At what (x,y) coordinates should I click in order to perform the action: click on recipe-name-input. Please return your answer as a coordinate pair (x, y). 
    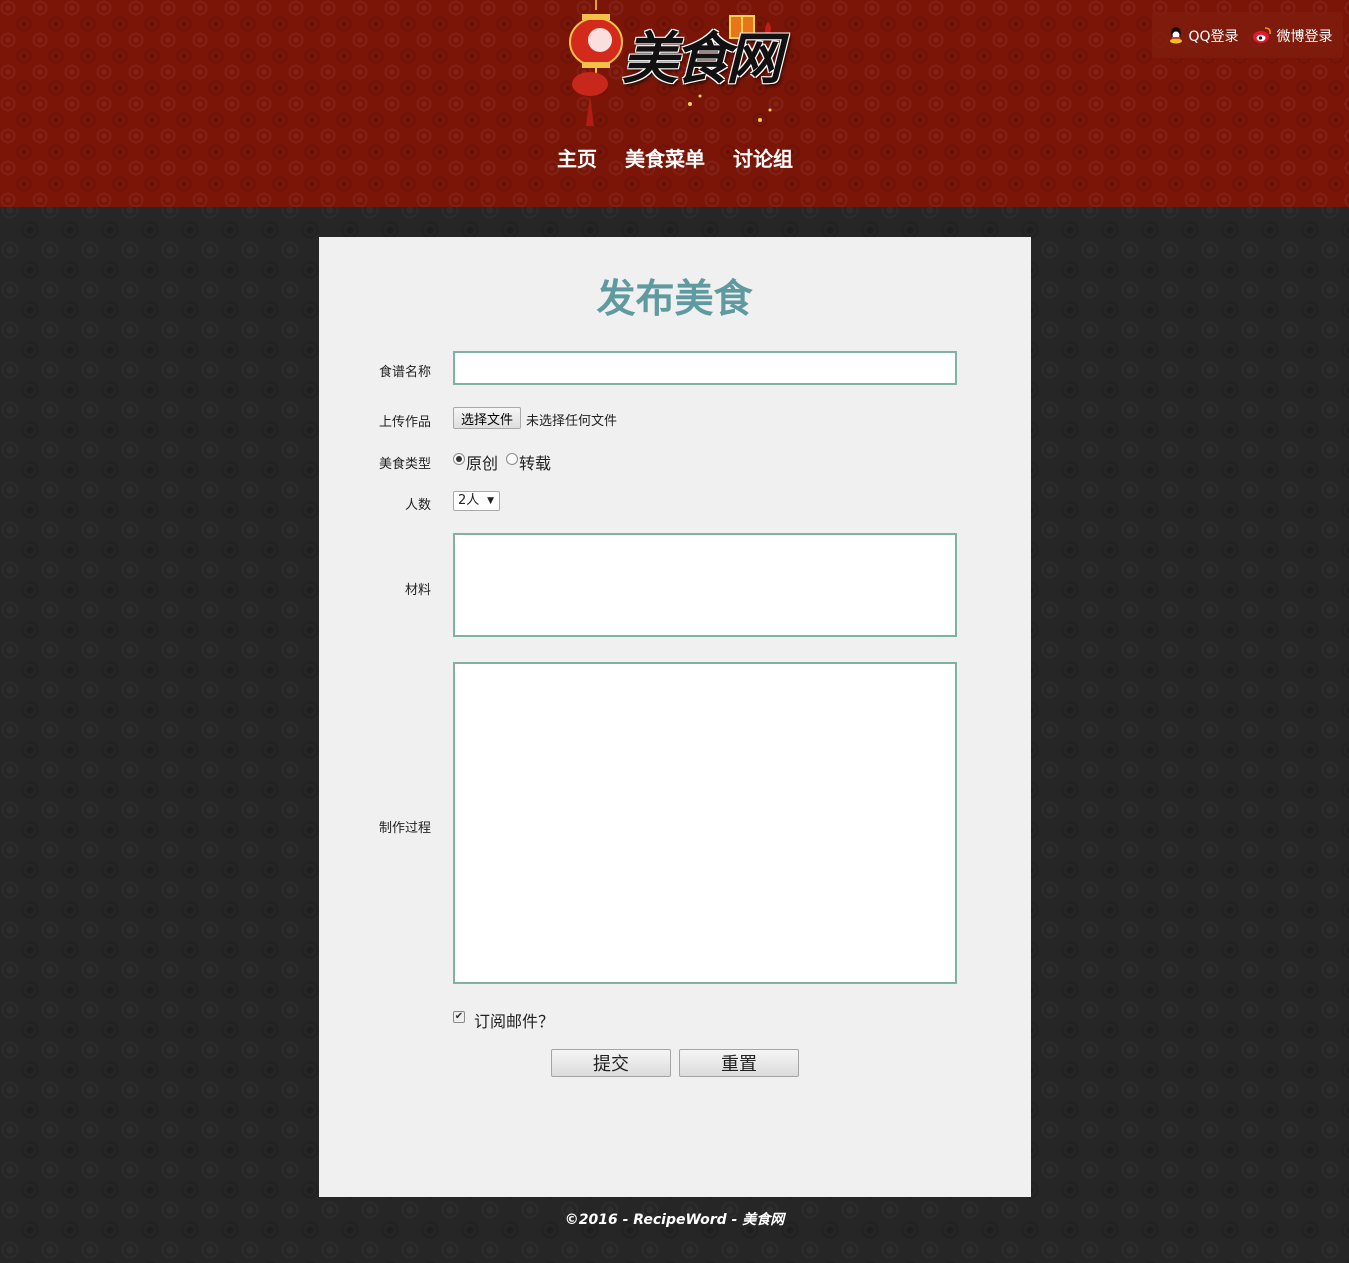
    Looking at the image, I should click on (705, 368).